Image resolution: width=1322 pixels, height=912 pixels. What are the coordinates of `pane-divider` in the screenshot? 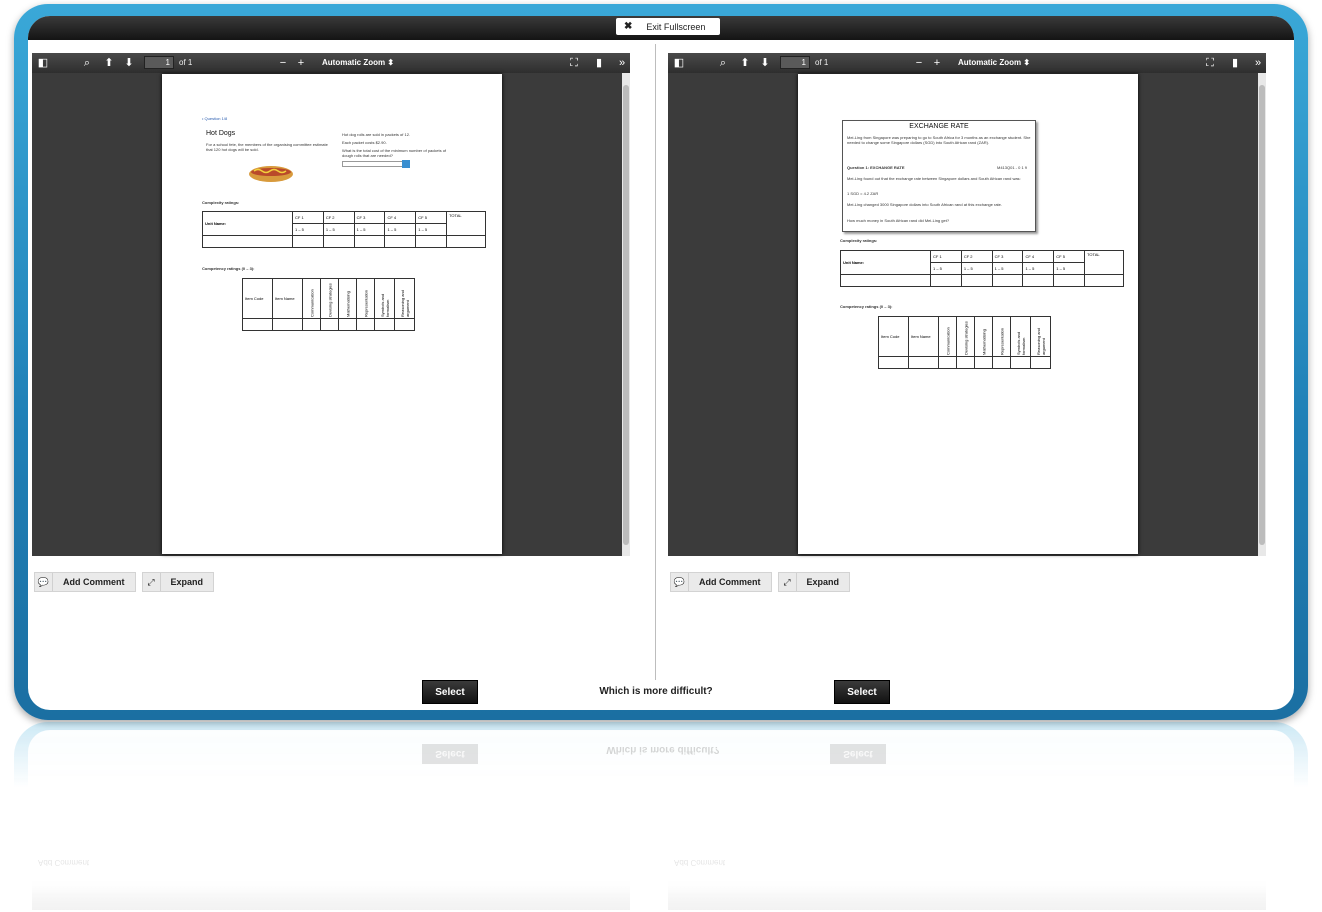 It's located at (655, 364).